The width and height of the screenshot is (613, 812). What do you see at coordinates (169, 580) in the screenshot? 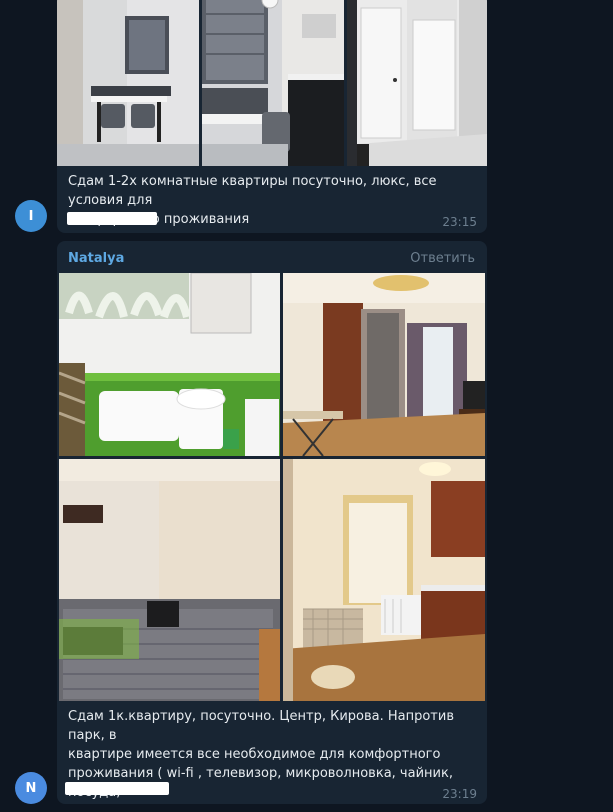
I see `bedroom-photo` at bounding box center [169, 580].